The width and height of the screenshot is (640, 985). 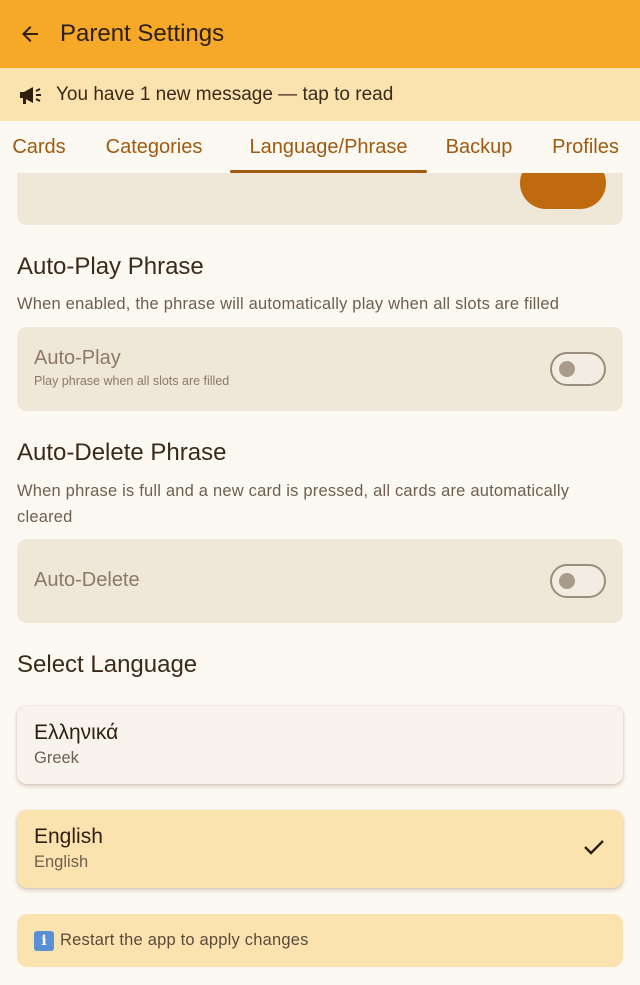 What do you see at coordinates (225, 94) in the screenshot?
I see `message-banner-text: You have 1 new message — tap to read` at bounding box center [225, 94].